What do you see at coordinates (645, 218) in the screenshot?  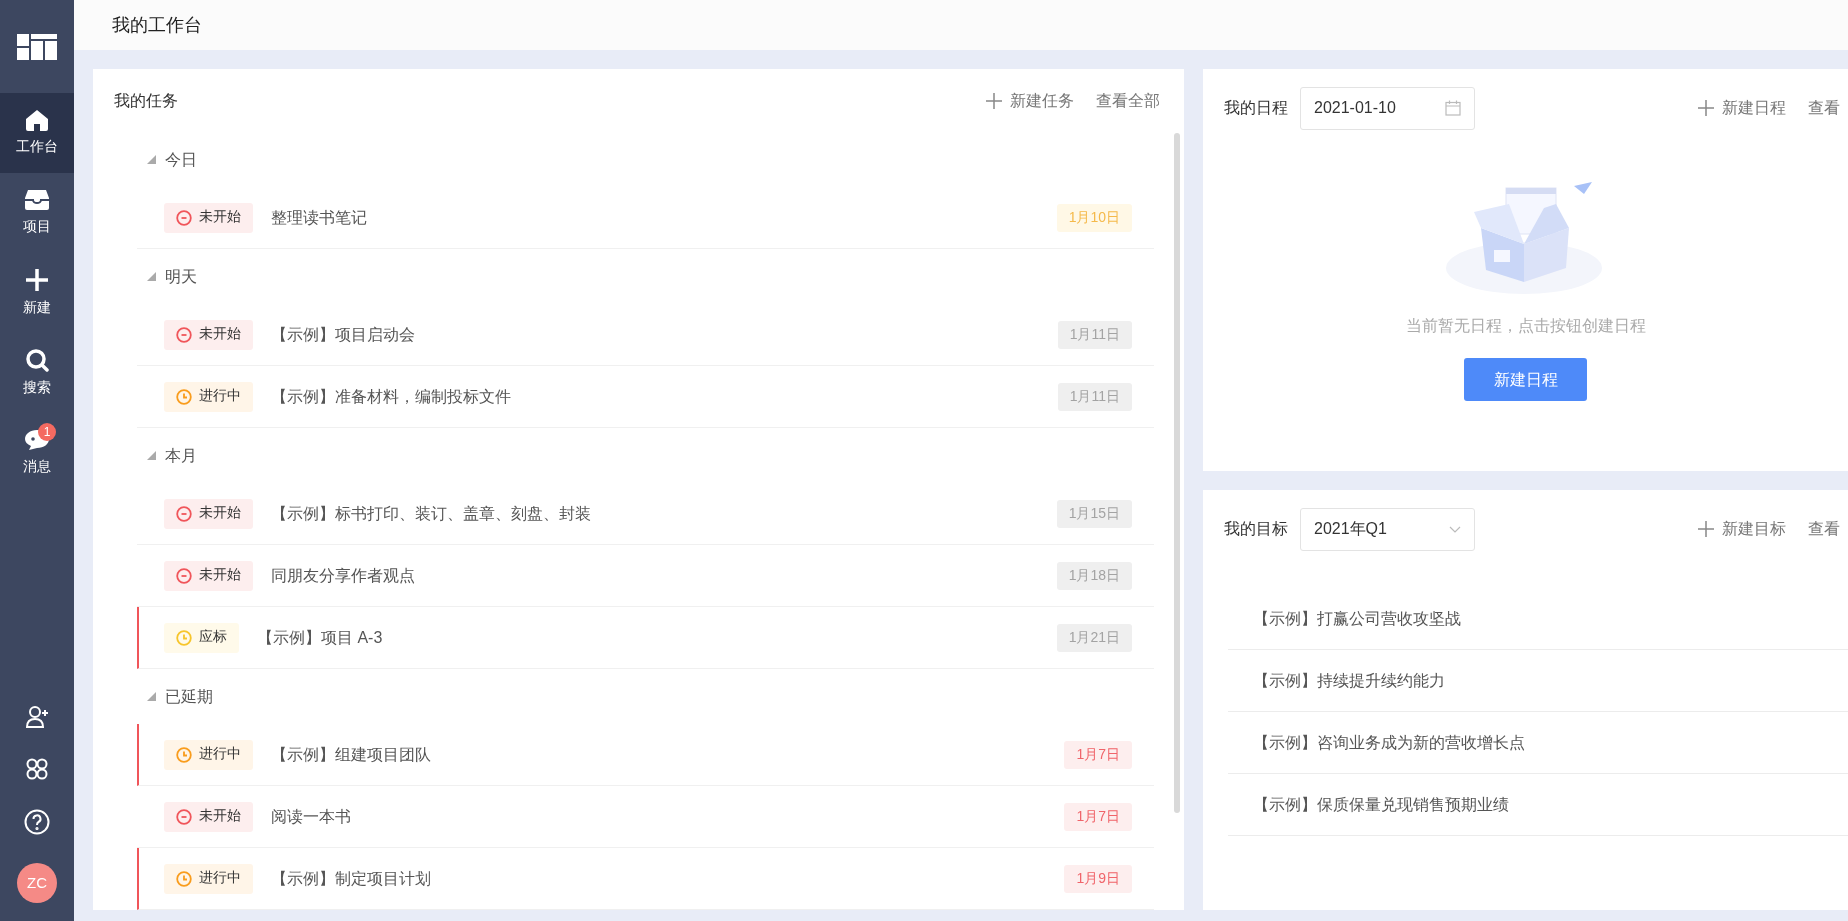 I see `task-row: 未开始 整理读书笔记 1月10日` at bounding box center [645, 218].